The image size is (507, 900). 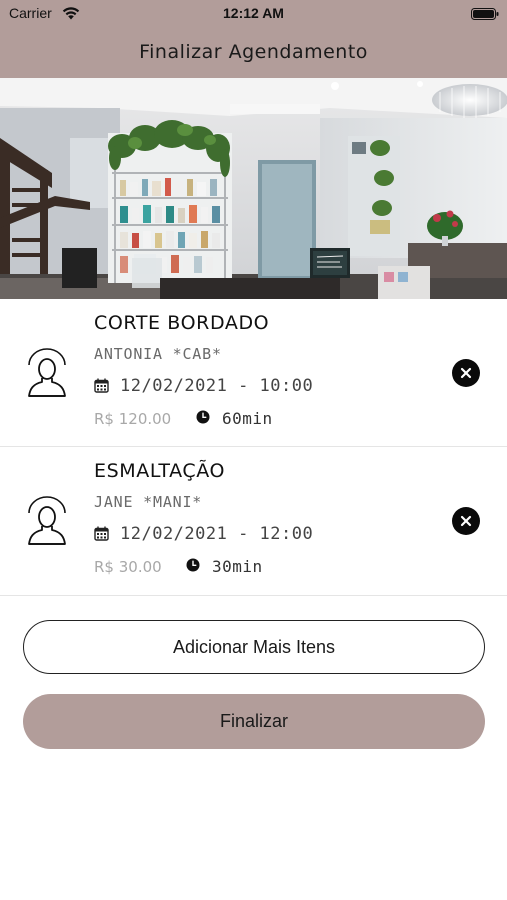 I want to click on appointment-datetime: 12/02/2021 - 10:00, so click(x=217, y=386).